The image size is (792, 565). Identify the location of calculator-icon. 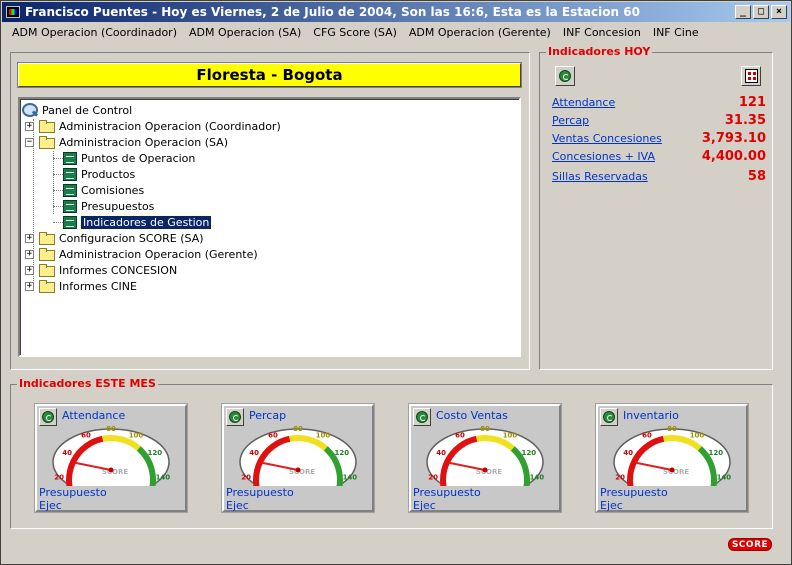
(751, 76).